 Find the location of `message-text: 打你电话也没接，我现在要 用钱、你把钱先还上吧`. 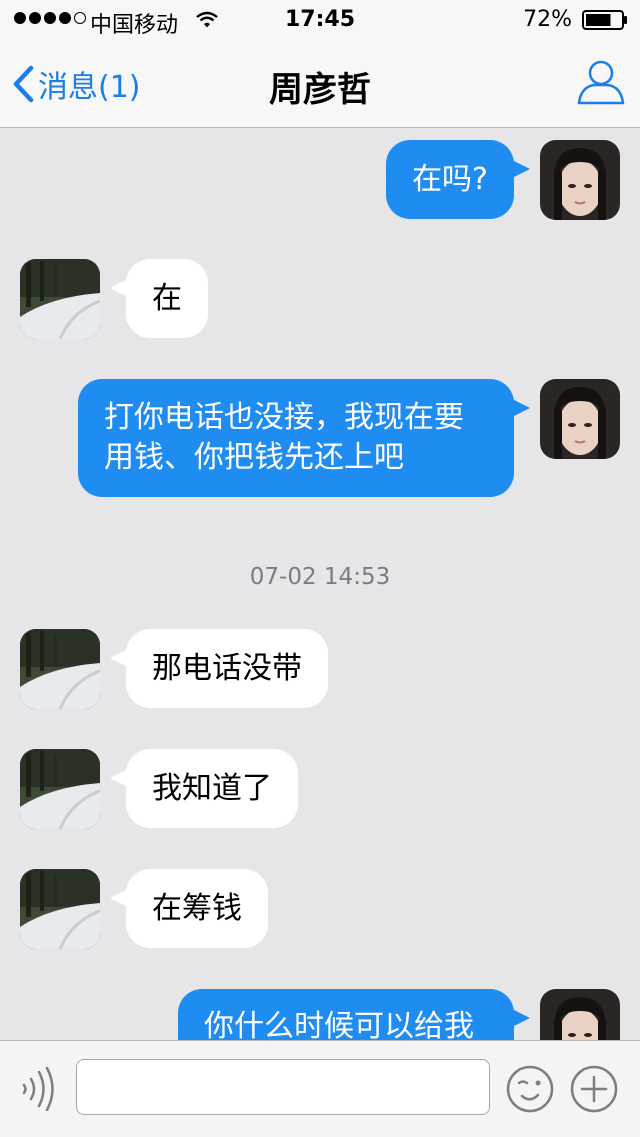

message-text: 打你电话也没接，我现在要 用钱、你把钱先还上吧 is located at coordinates (284, 438).